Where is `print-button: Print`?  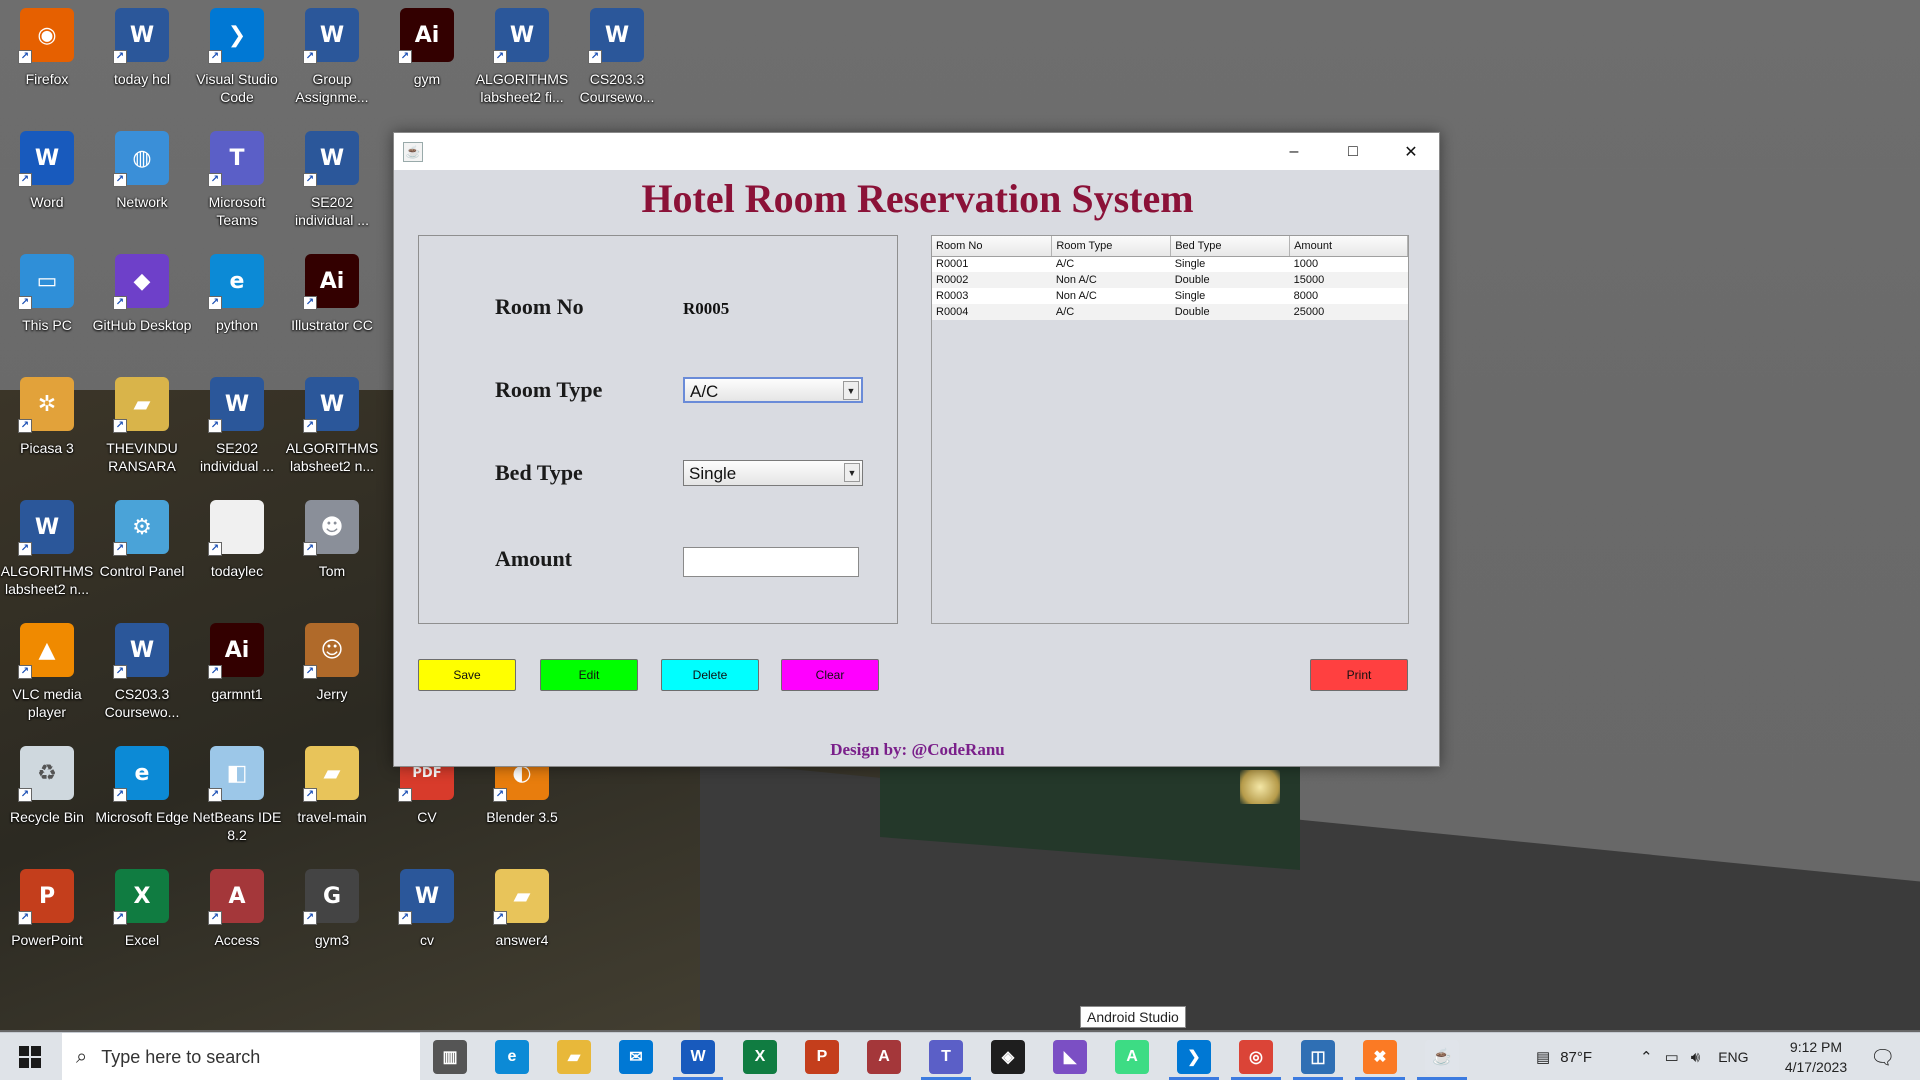
print-button: Print is located at coordinates (1359, 675).